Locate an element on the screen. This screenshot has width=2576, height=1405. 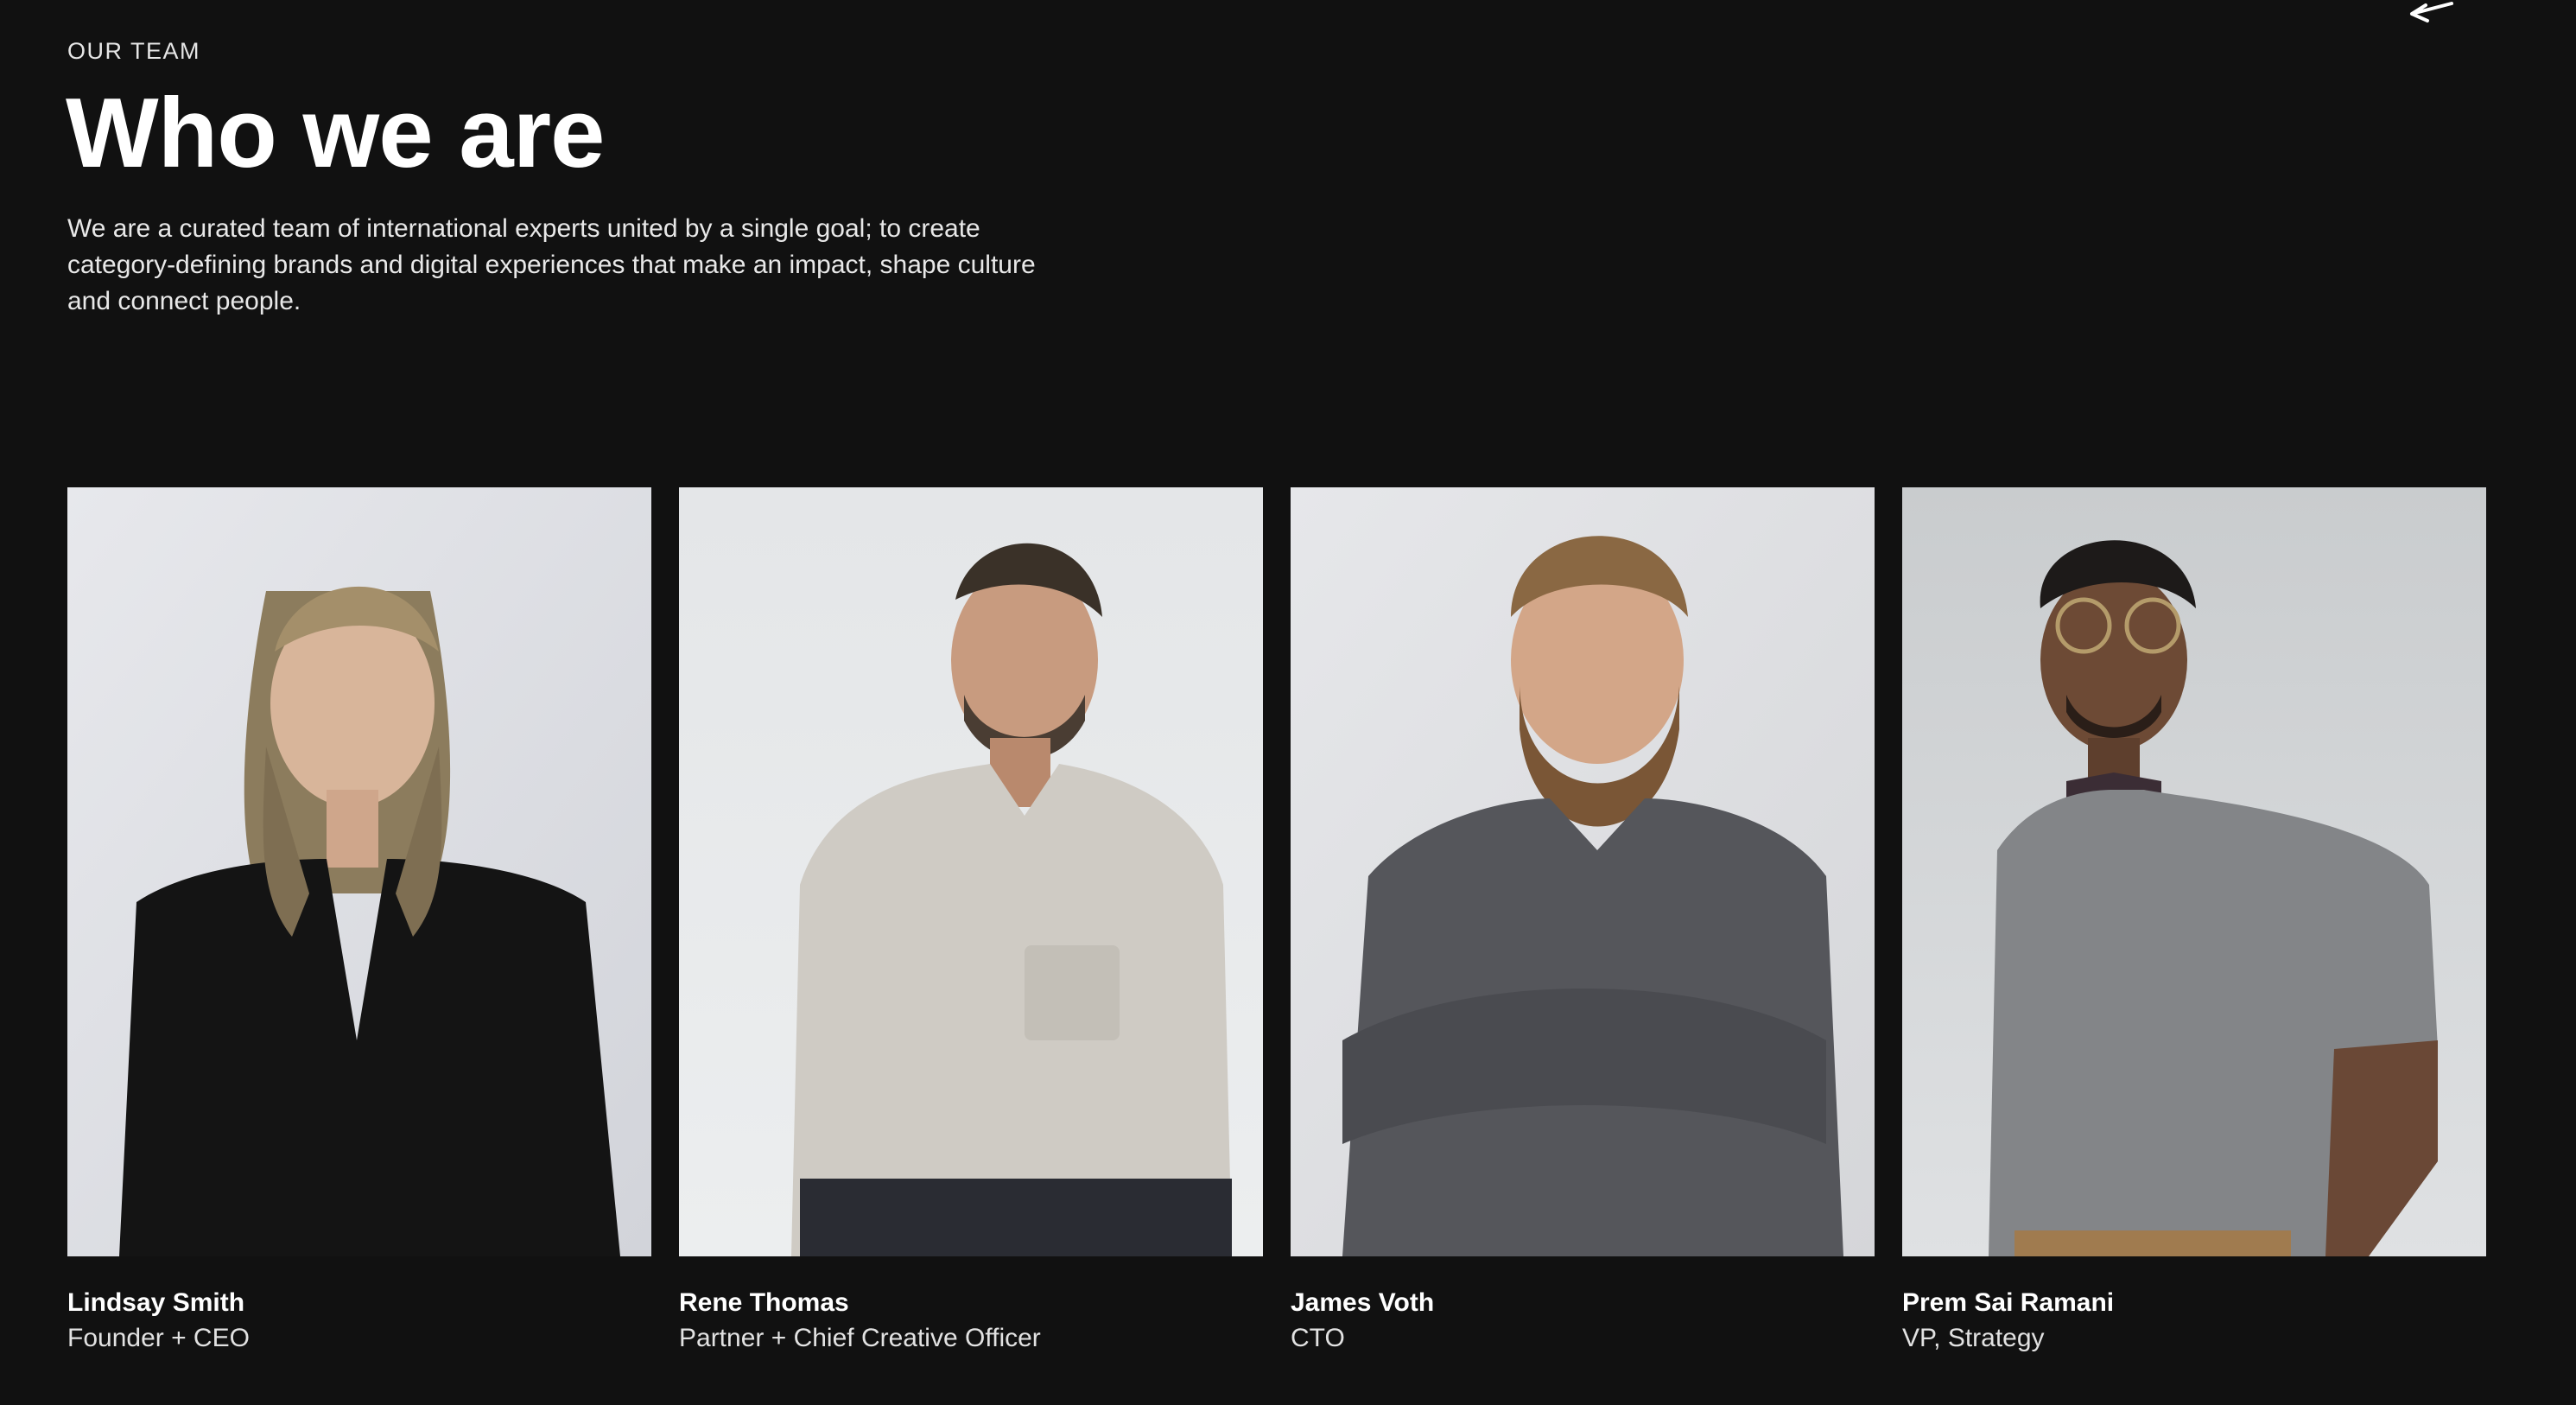
team-card-james-voth: James Voth CTO is located at coordinates (1583, 922).